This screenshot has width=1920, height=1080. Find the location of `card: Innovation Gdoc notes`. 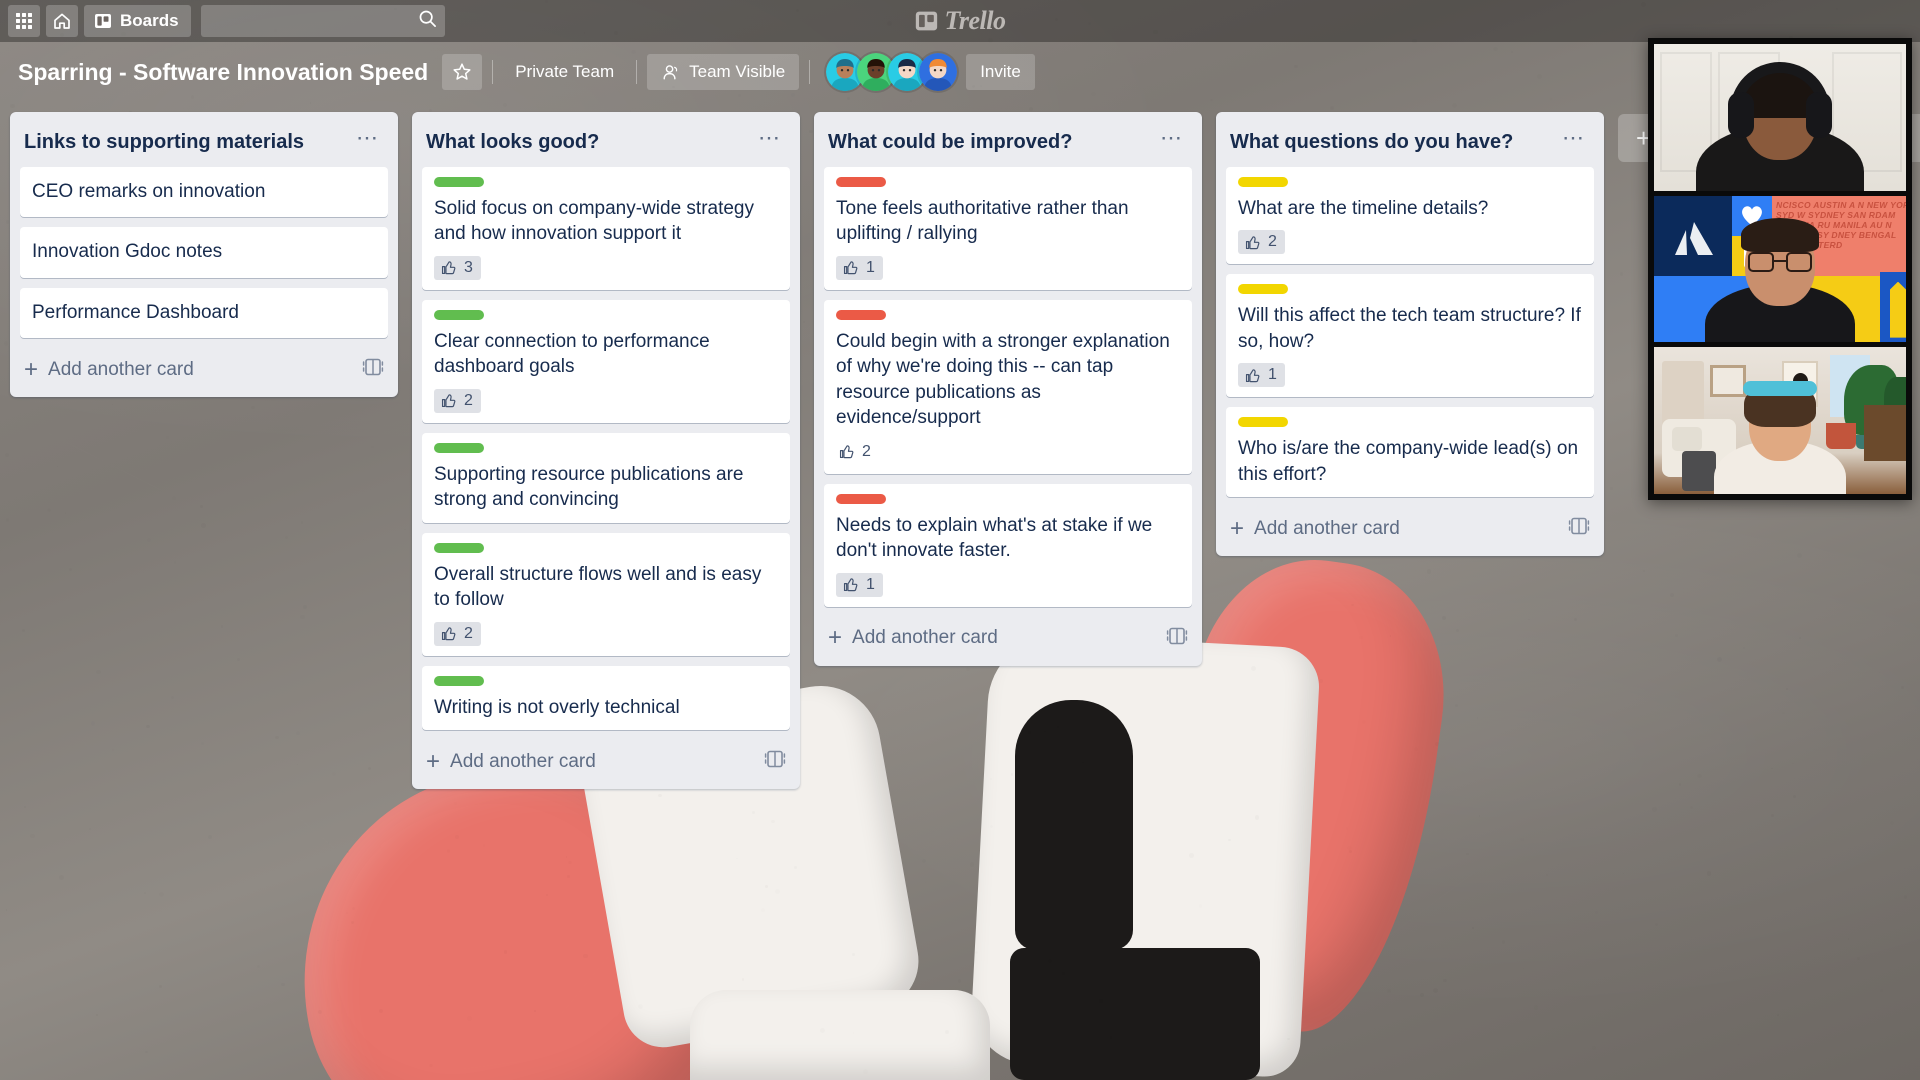

card: Innovation Gdoc notes is located at coordinates (204, 252).